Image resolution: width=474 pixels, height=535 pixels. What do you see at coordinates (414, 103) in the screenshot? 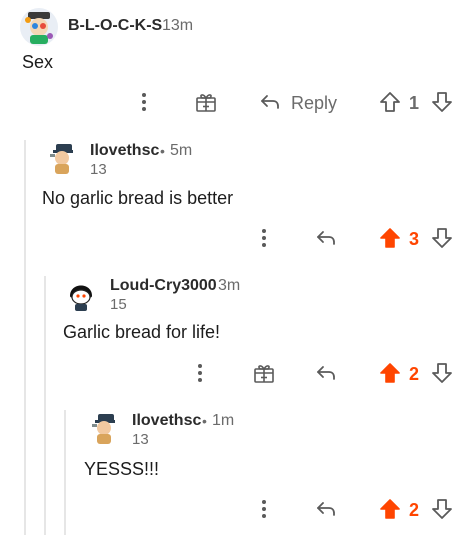
I see `vote-score: 1` at bounding box center [414, 103].